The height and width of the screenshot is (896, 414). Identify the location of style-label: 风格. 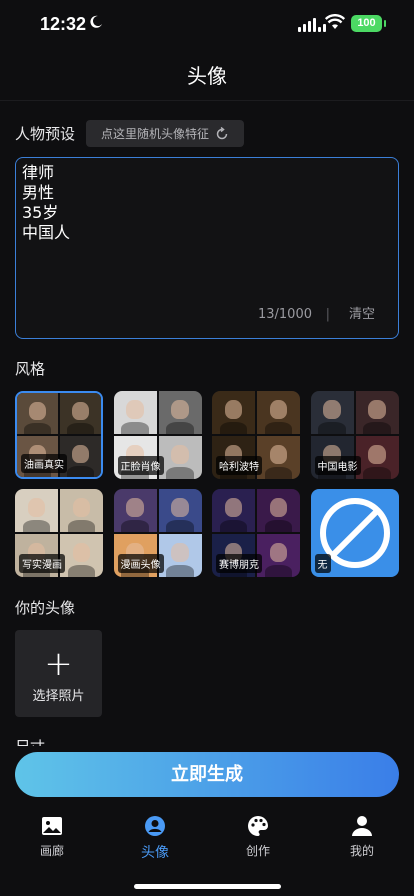
(30, 369).